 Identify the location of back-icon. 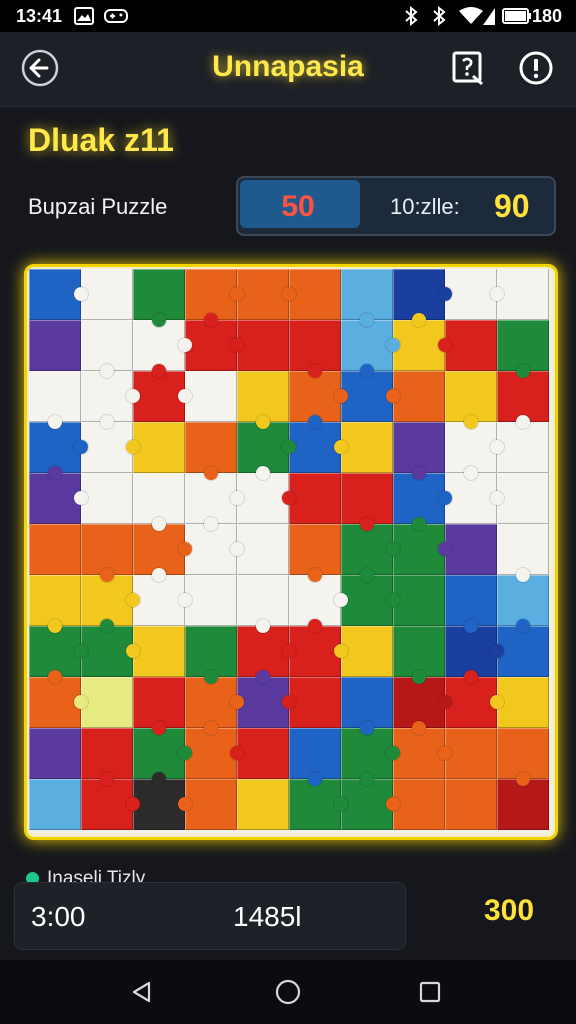
(142, 992).